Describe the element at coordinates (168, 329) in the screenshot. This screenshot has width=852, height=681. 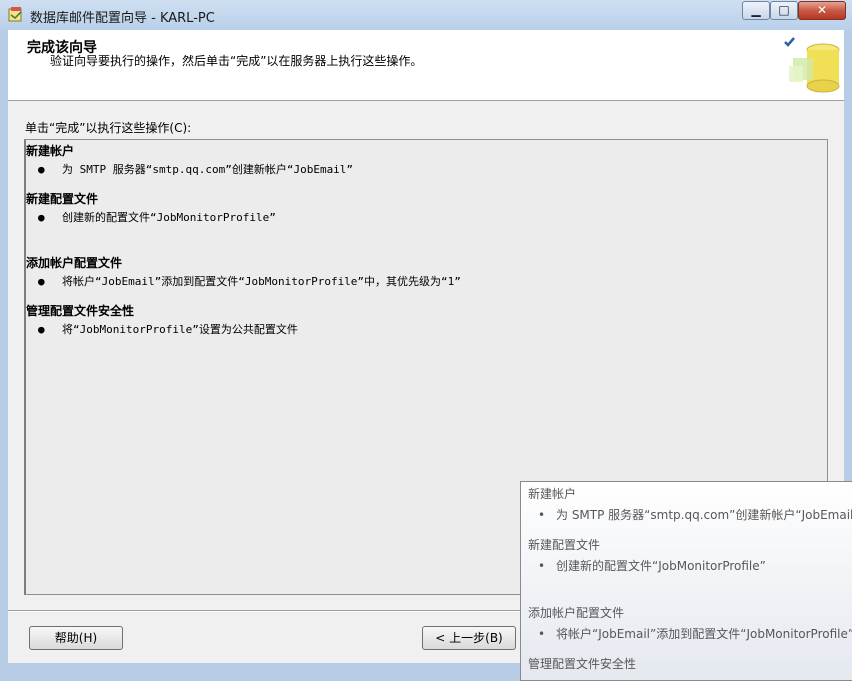
I see `summary-item: ● 将“JobMonitorProfile”设置为公共配置文件` at that location.